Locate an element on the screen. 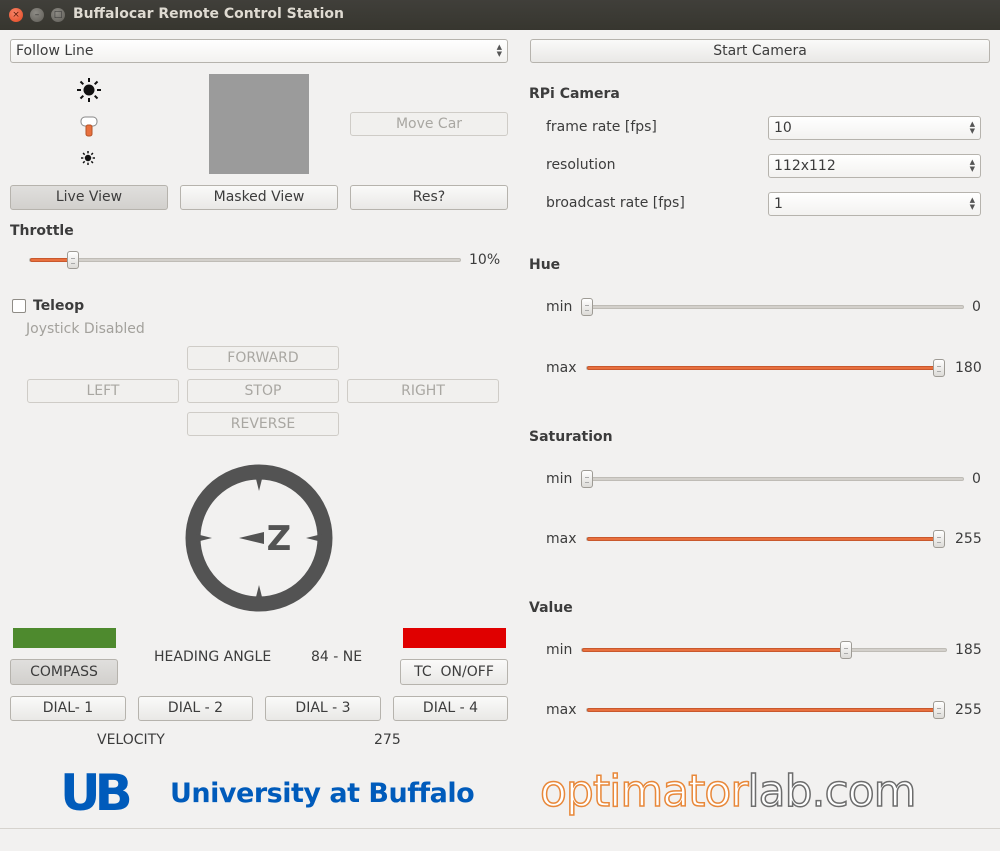 This screenshot has width=1000, height=851. value-max-value: 255 is located at coordinates (968, 710).